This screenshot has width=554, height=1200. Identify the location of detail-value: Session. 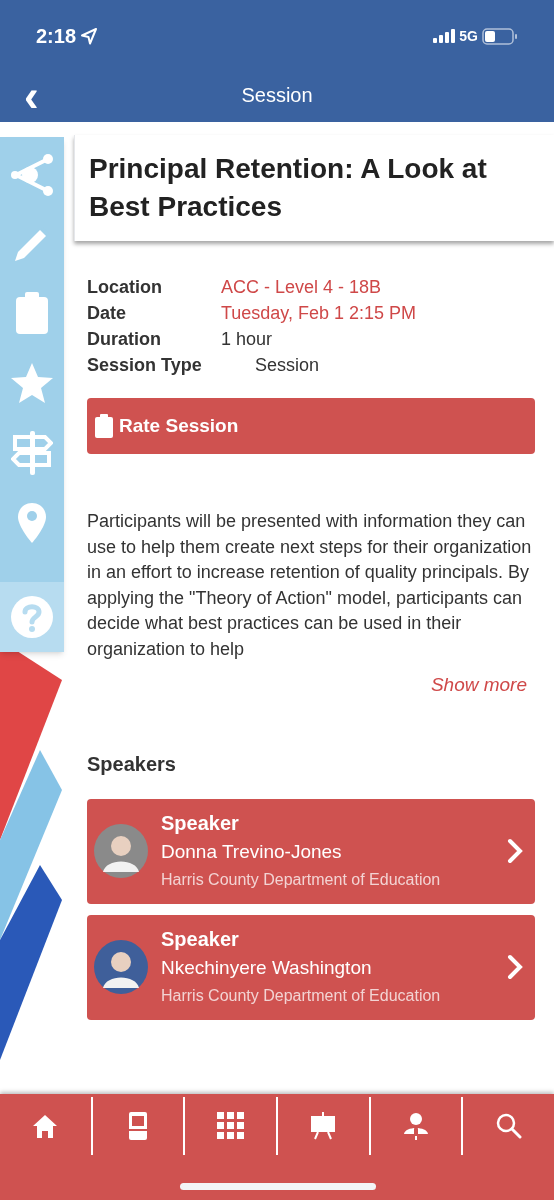
(287, 365).